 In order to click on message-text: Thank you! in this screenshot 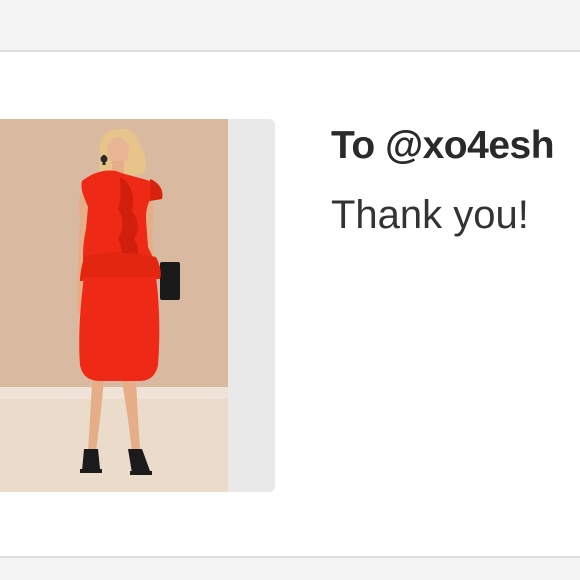, I will do `click(430, 215)`.